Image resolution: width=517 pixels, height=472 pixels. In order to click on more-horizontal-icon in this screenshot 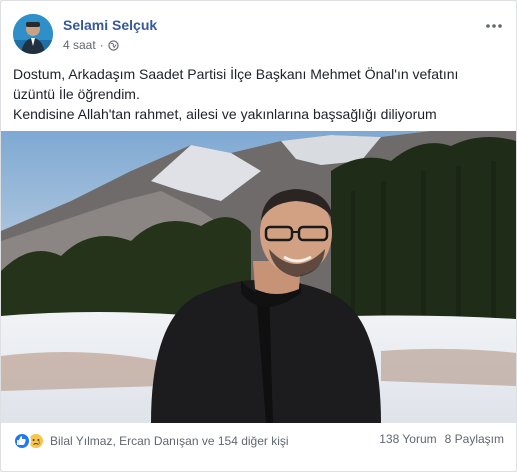, I will do `click(494, 26)`.